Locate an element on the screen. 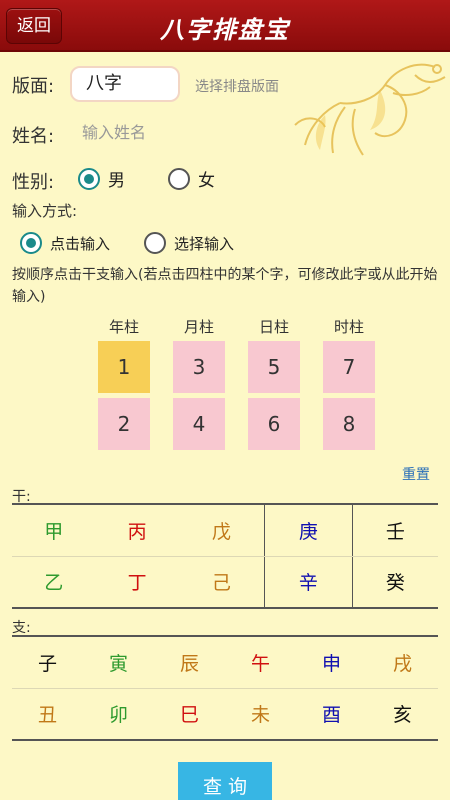  pillar-cell-6: 6 is located at coordinates (274, 424).